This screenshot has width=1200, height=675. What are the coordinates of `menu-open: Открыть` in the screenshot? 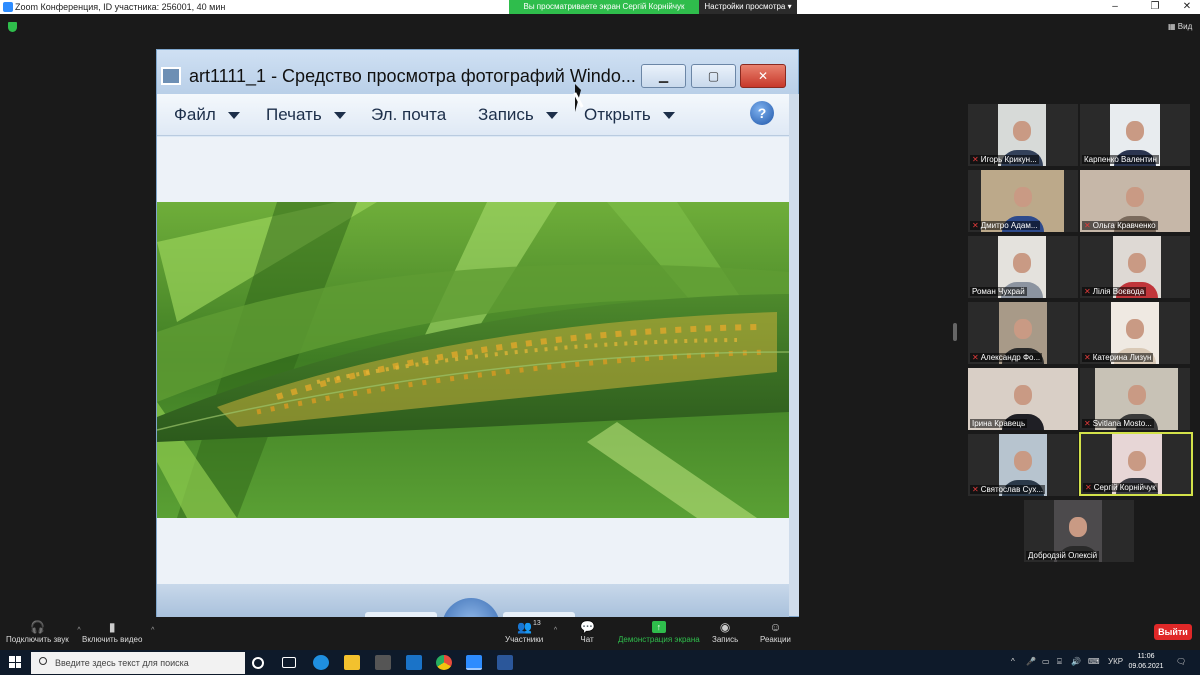 It's located at (629, 115).